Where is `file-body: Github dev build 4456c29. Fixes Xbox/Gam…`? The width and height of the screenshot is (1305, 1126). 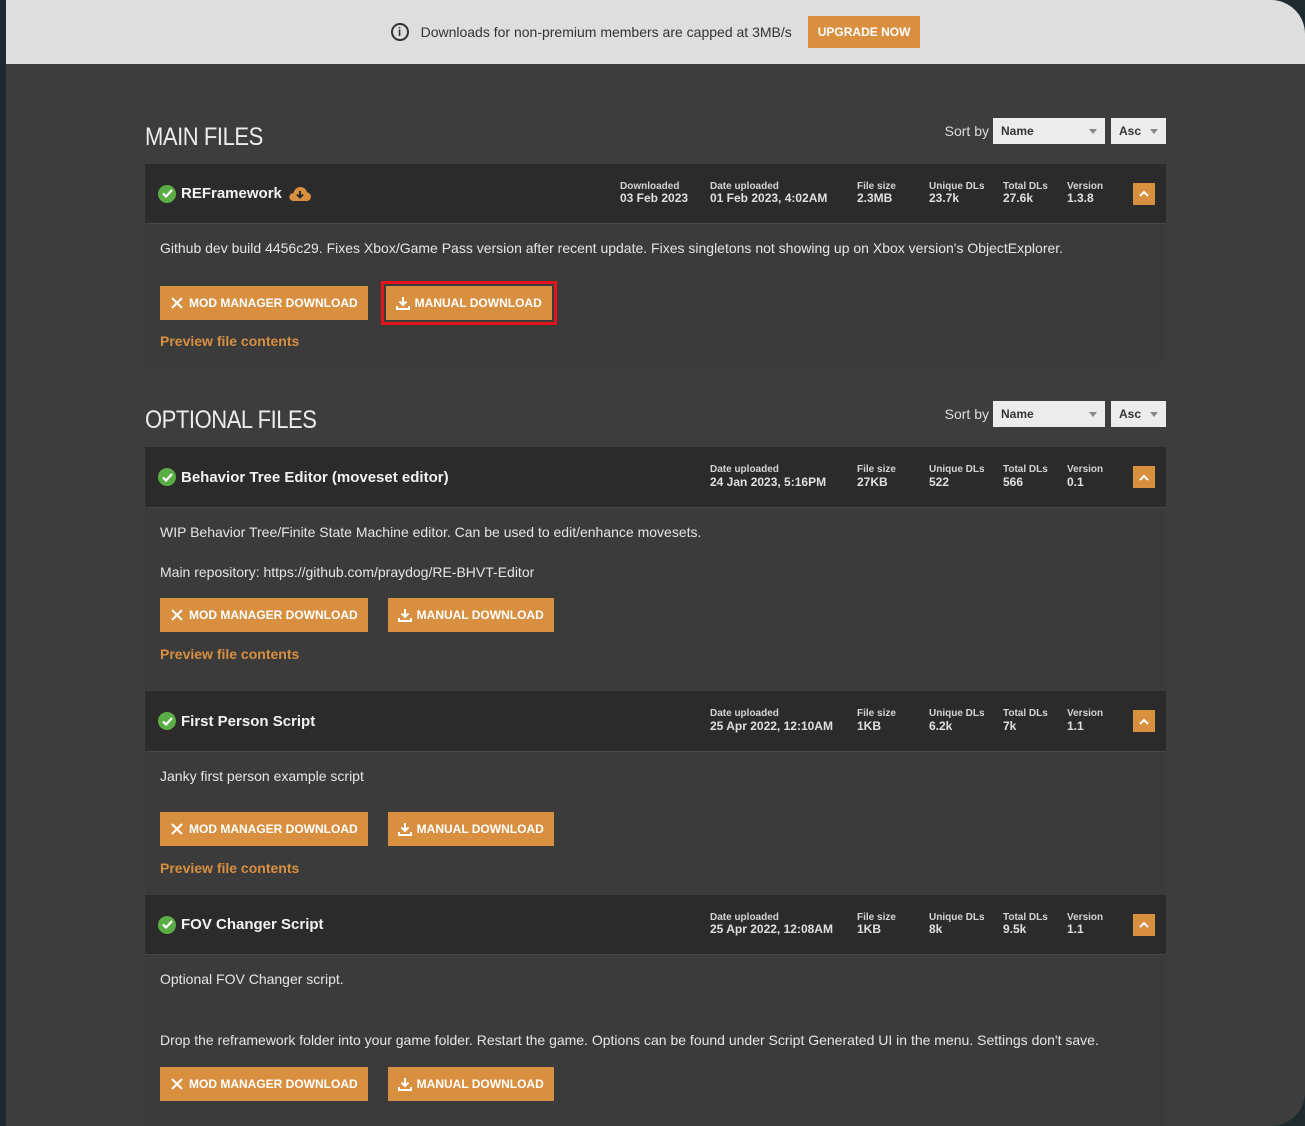
file-body: Github dev build 4456c29. Fixes Xbox/Gam… is located at coordinates (655, 295).